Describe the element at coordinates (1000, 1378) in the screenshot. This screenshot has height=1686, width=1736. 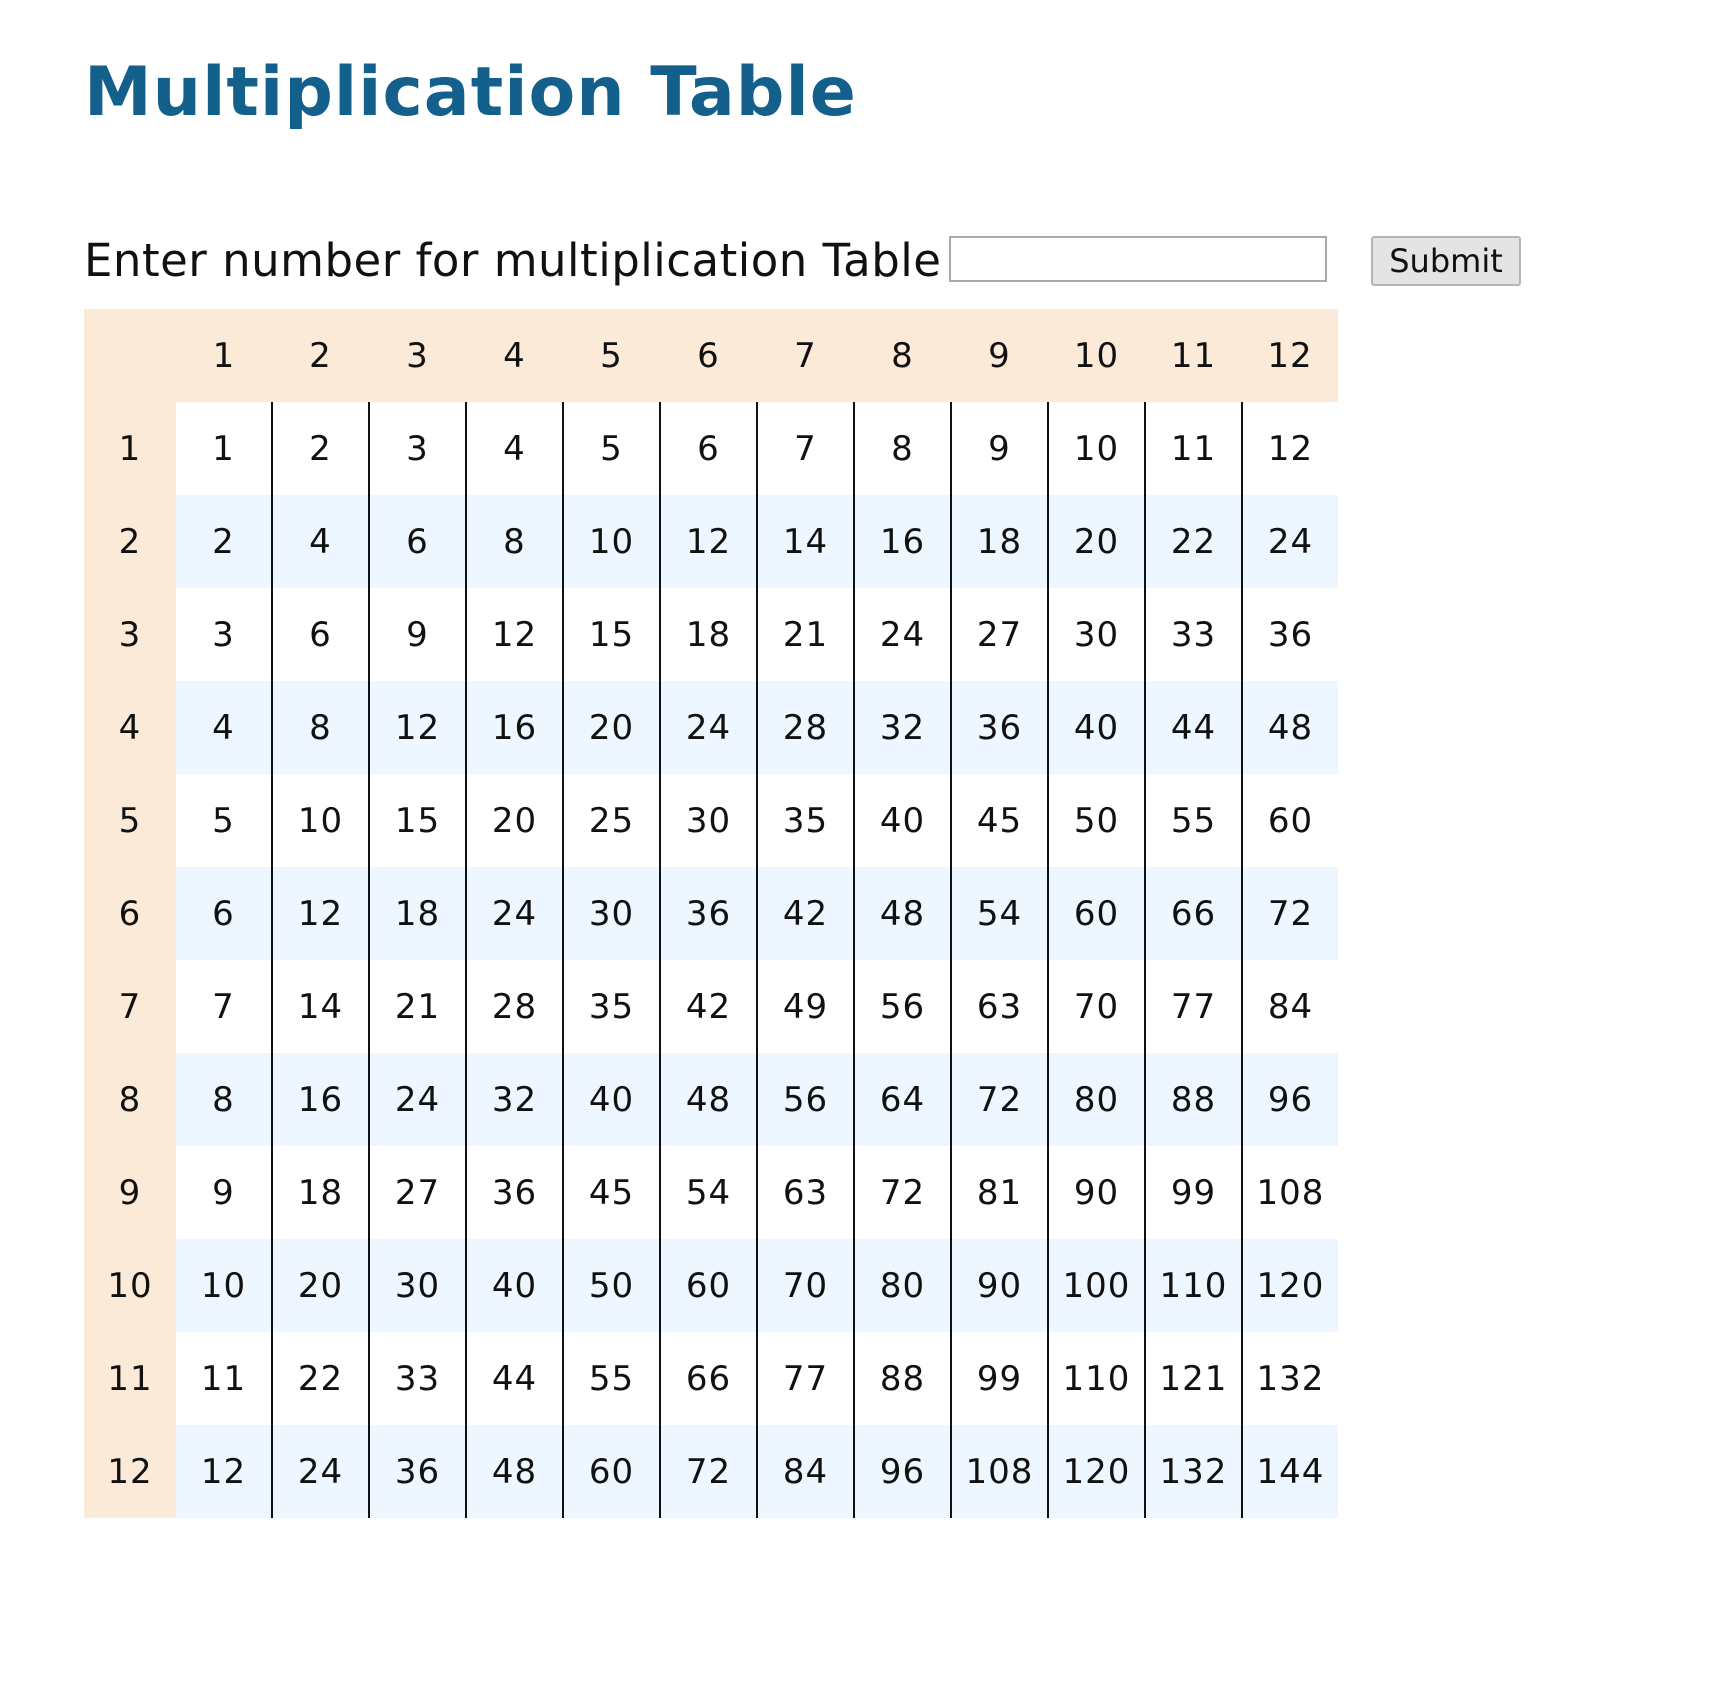
I see `table-cell: 99` at that location.